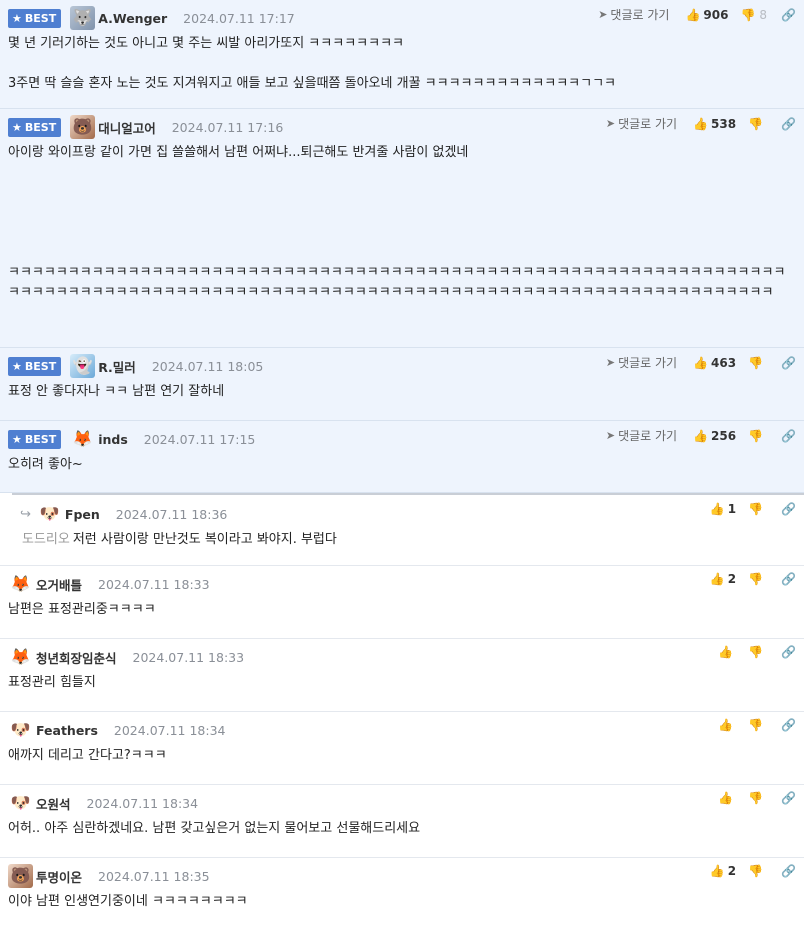 The image size is (804, 927). I want to click on nickname: Fpen, so click(82, 514).